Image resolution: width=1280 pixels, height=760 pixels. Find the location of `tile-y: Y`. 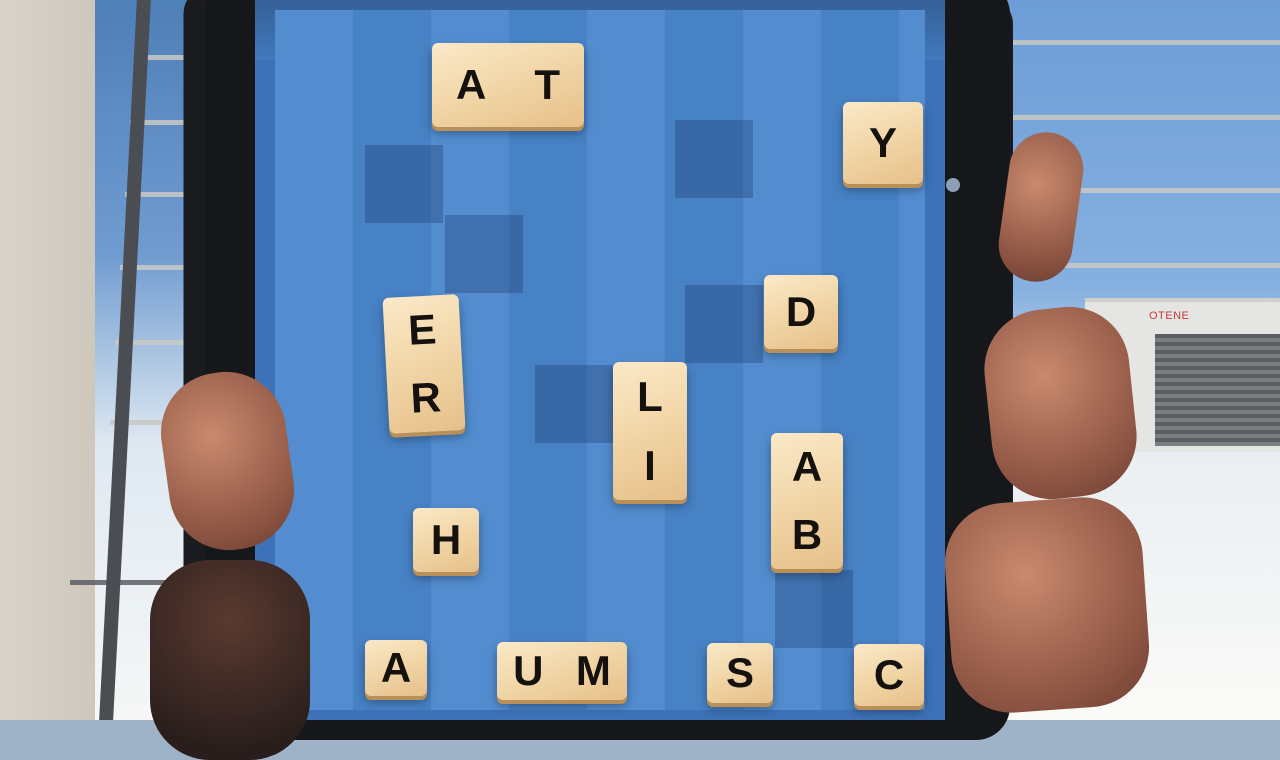

tile-y: Y is located at coordinates (883, 143).